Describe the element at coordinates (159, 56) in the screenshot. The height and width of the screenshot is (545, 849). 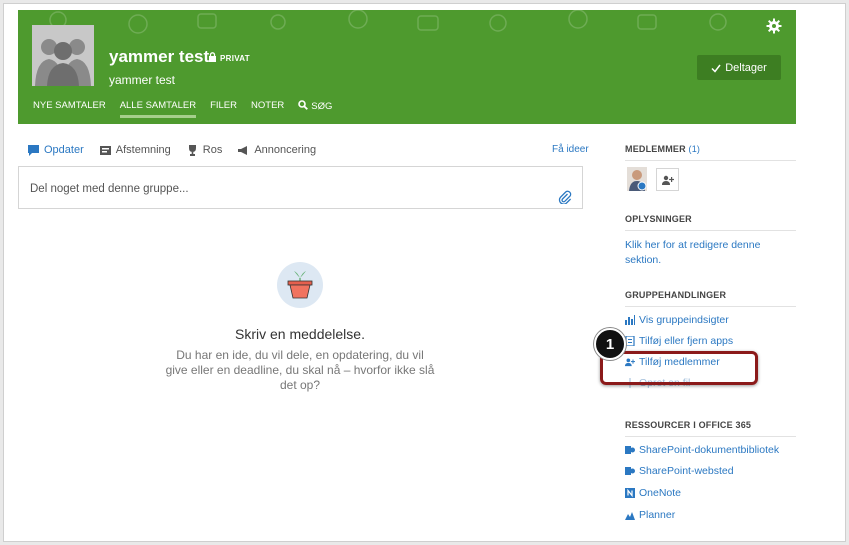
I see `group-name: yammer test` at that location.